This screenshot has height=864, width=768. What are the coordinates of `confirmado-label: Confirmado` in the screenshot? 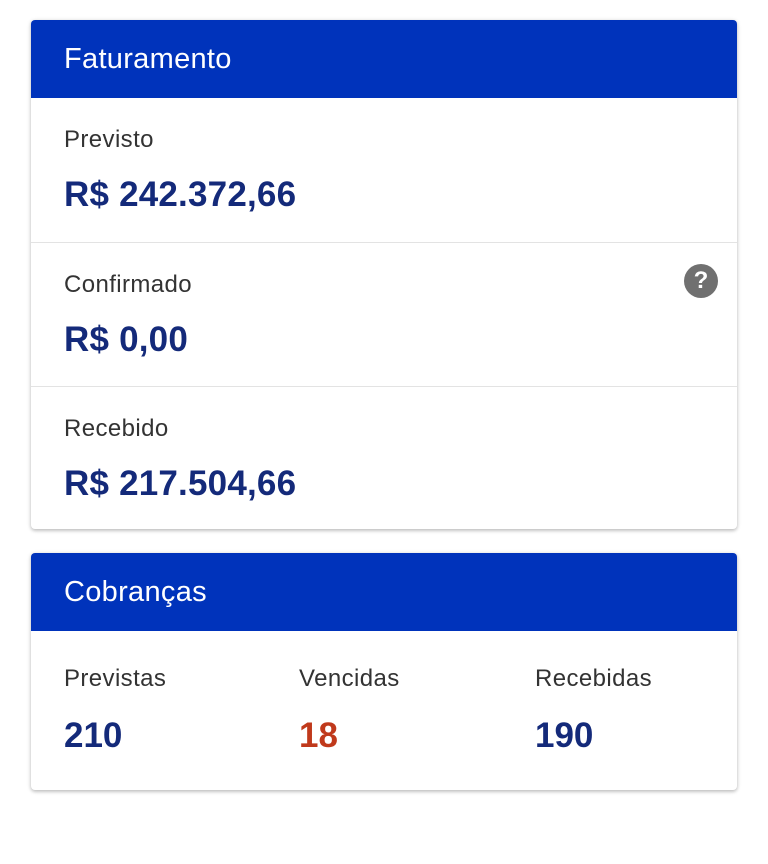 It's located at (128, 284).